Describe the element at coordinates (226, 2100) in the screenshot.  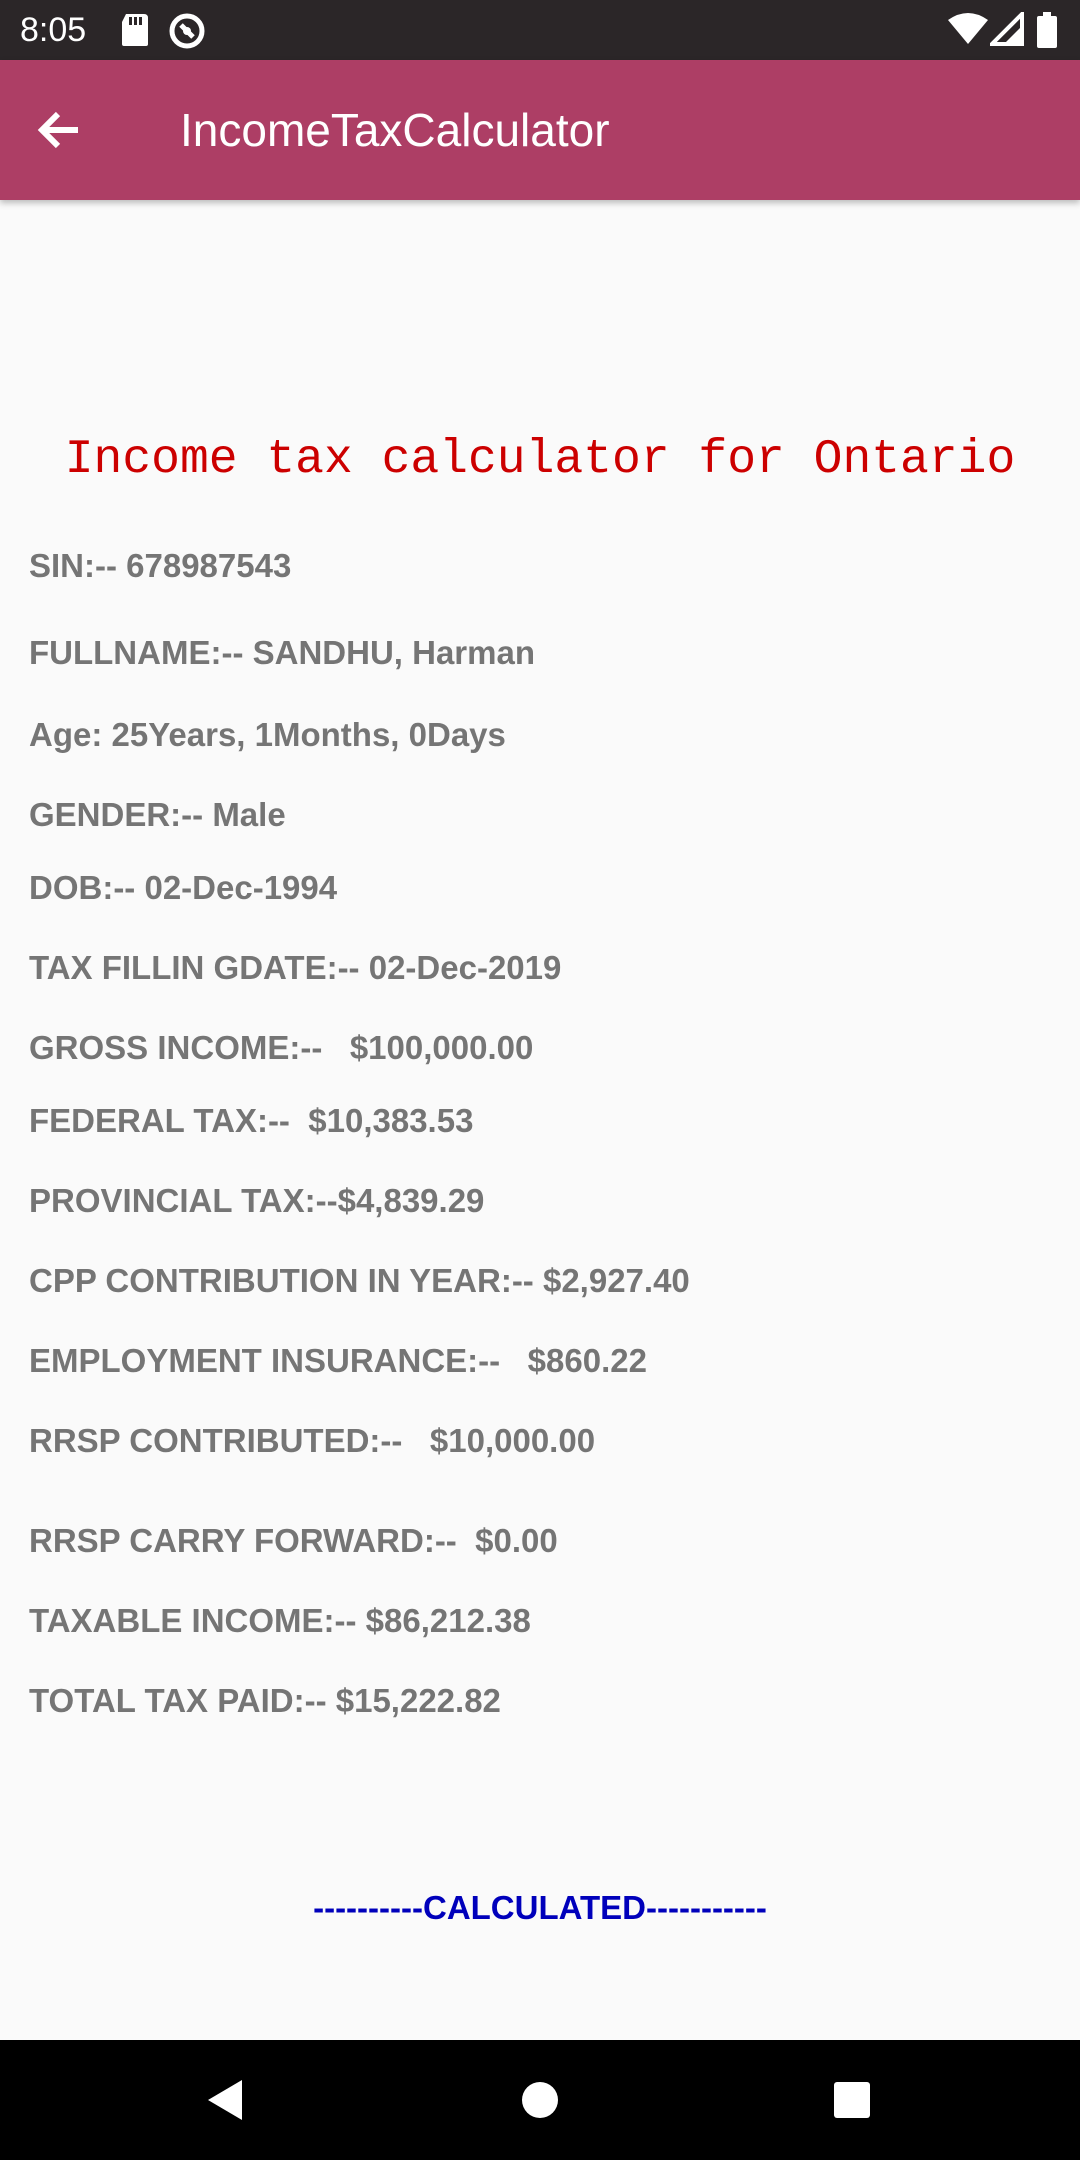
I see `back-triangle-icon` at that location.